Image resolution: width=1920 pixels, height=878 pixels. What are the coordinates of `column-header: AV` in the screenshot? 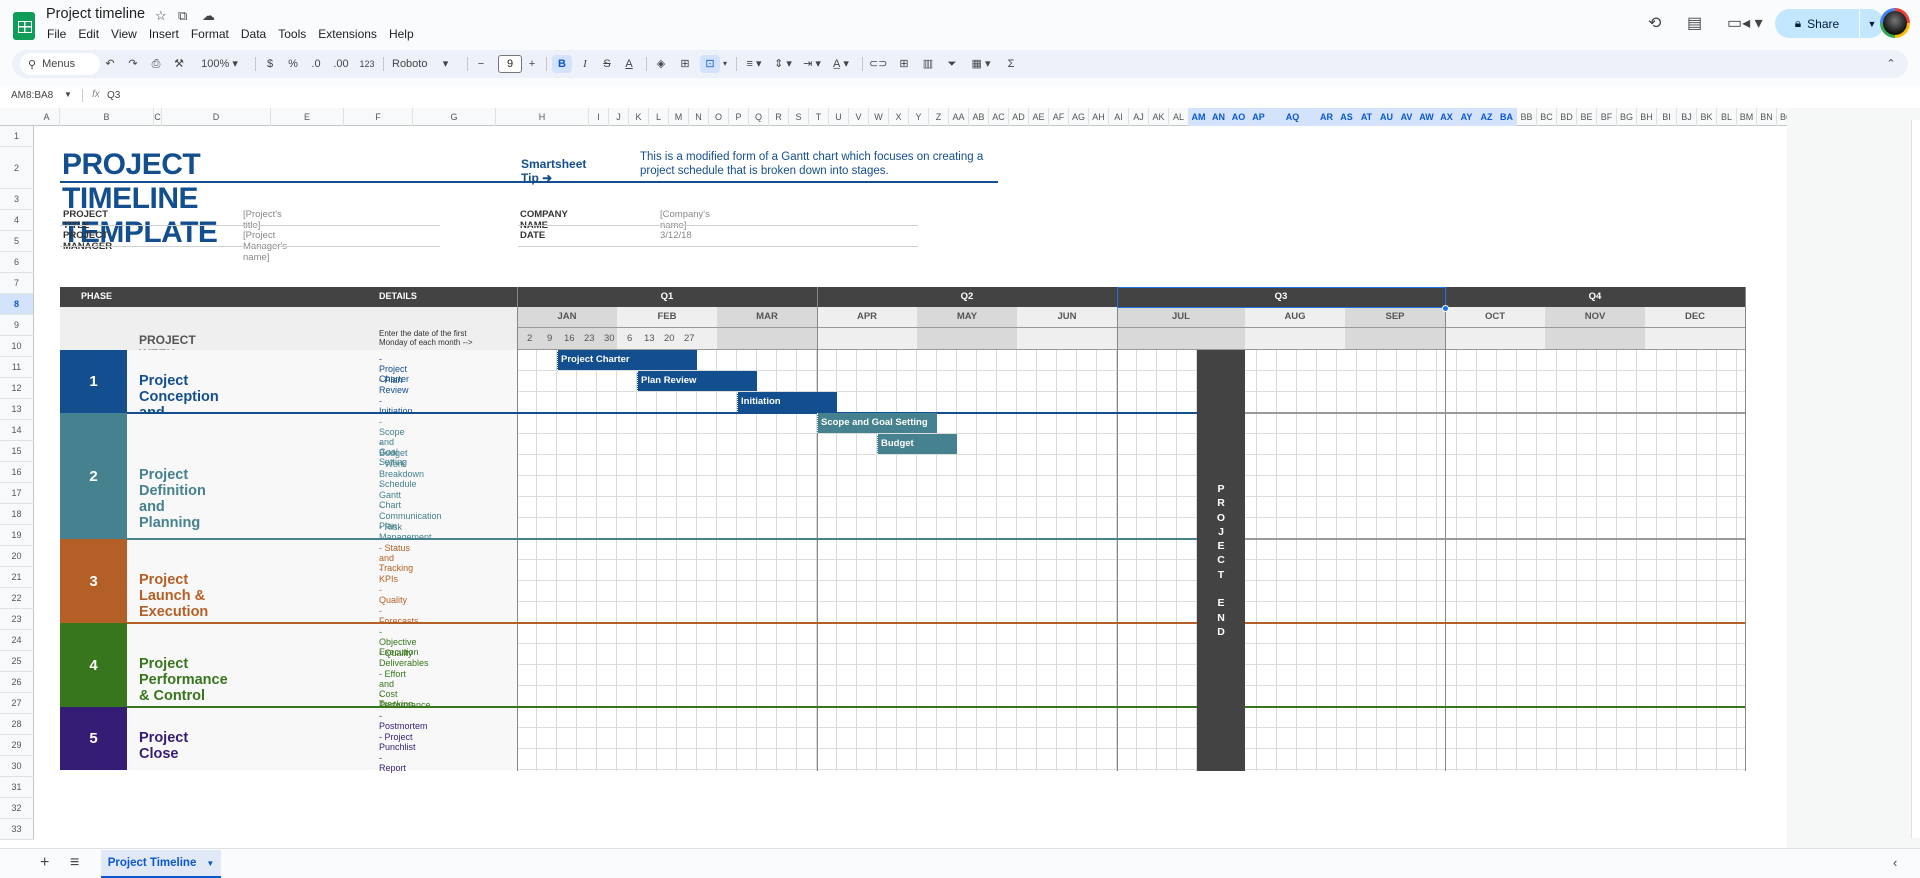 It's located at (1407, 117).